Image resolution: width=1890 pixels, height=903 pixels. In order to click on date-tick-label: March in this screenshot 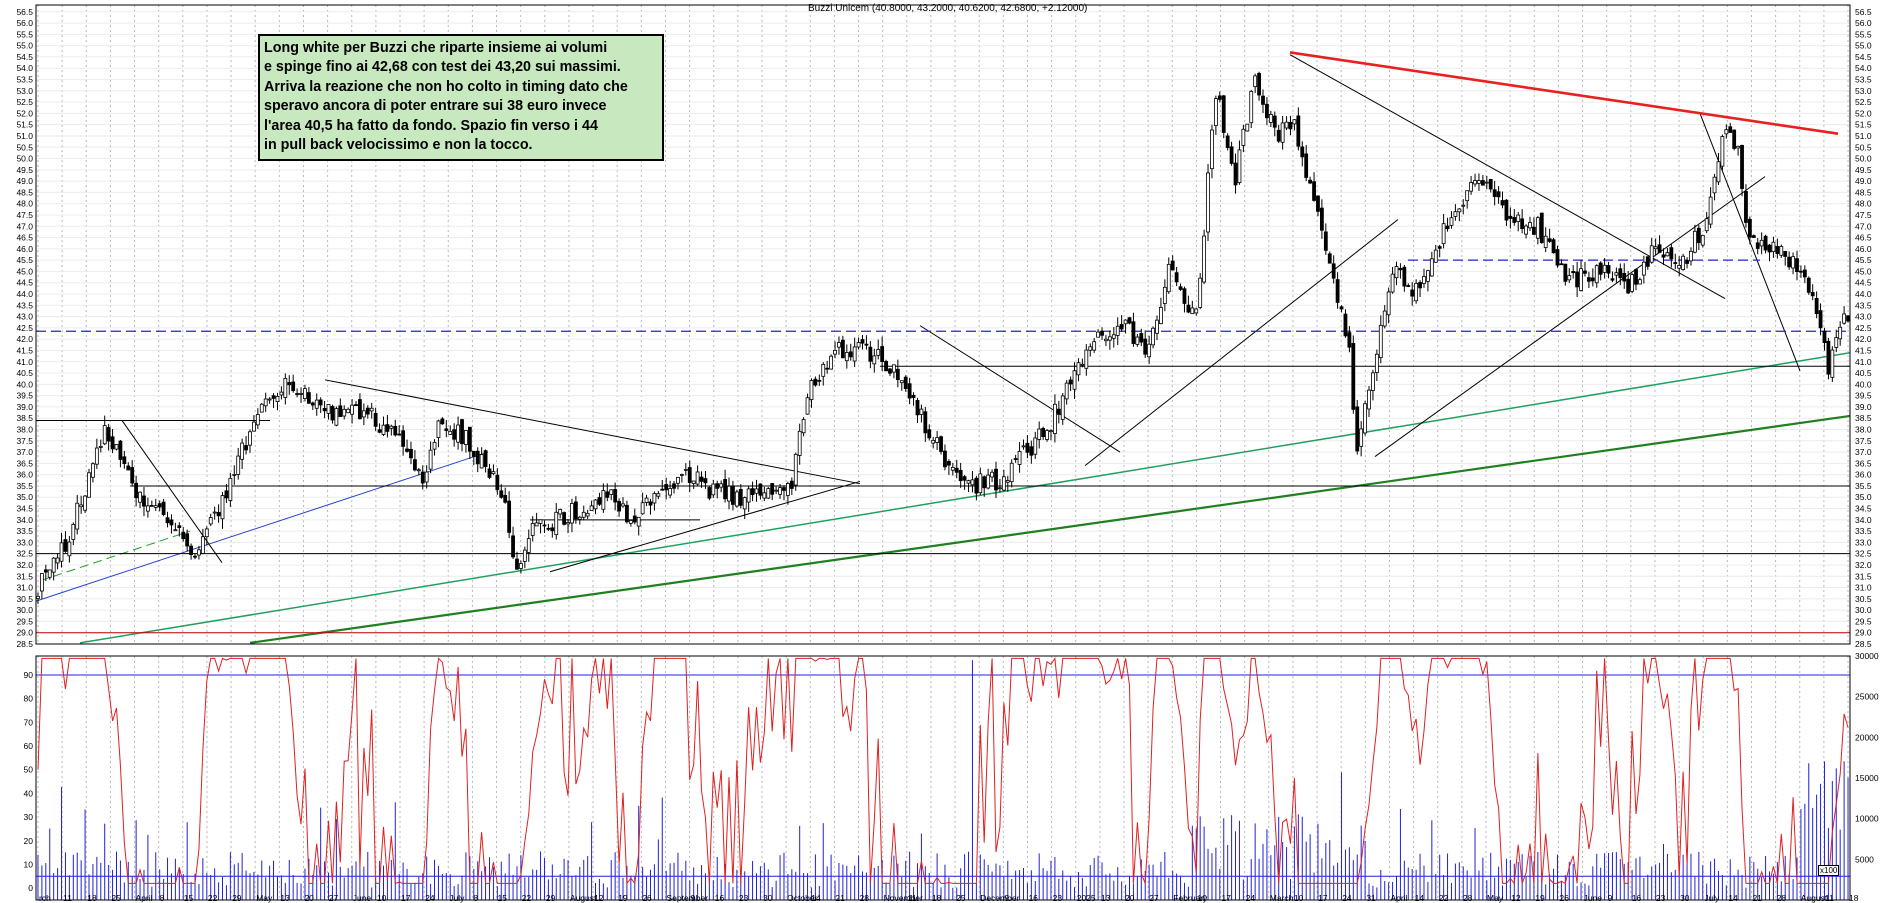, I will do `click(1282, 898)`.